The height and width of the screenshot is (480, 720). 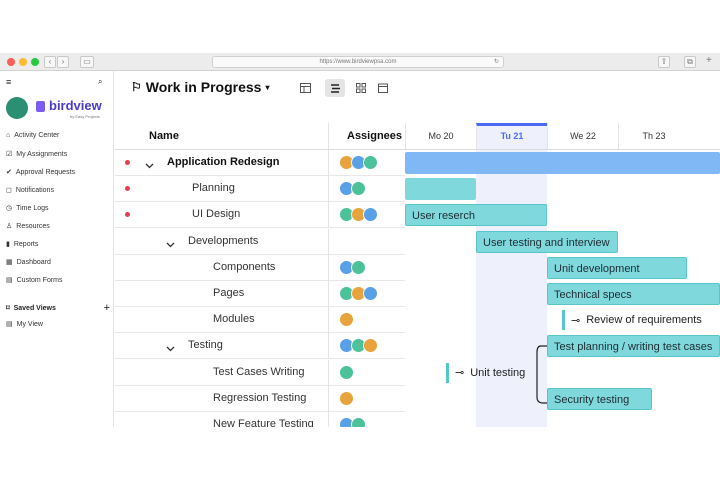 What do you see at coordinates (39, 280) in the screenshot?
I see `sidebar-item-label: Custom Forms` at bounding box center [39, 280].